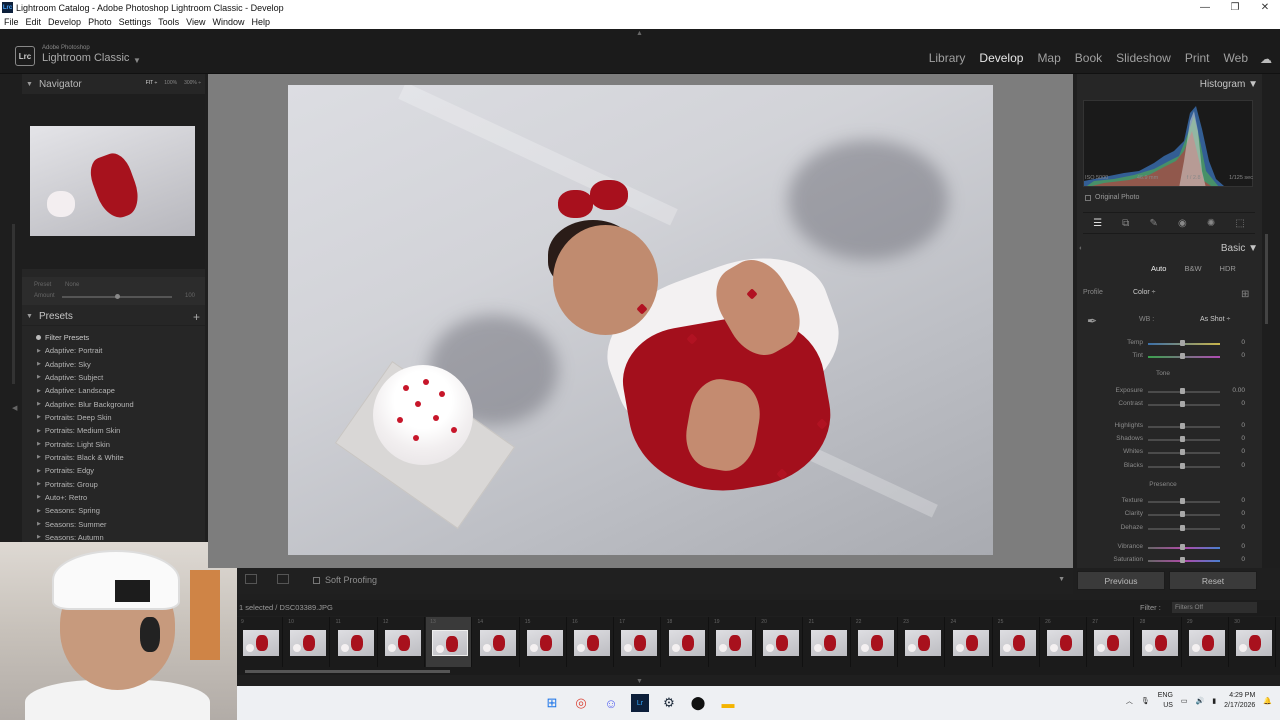  I want to click on filmstrip-thumbnail: 11, so click(355, 642).